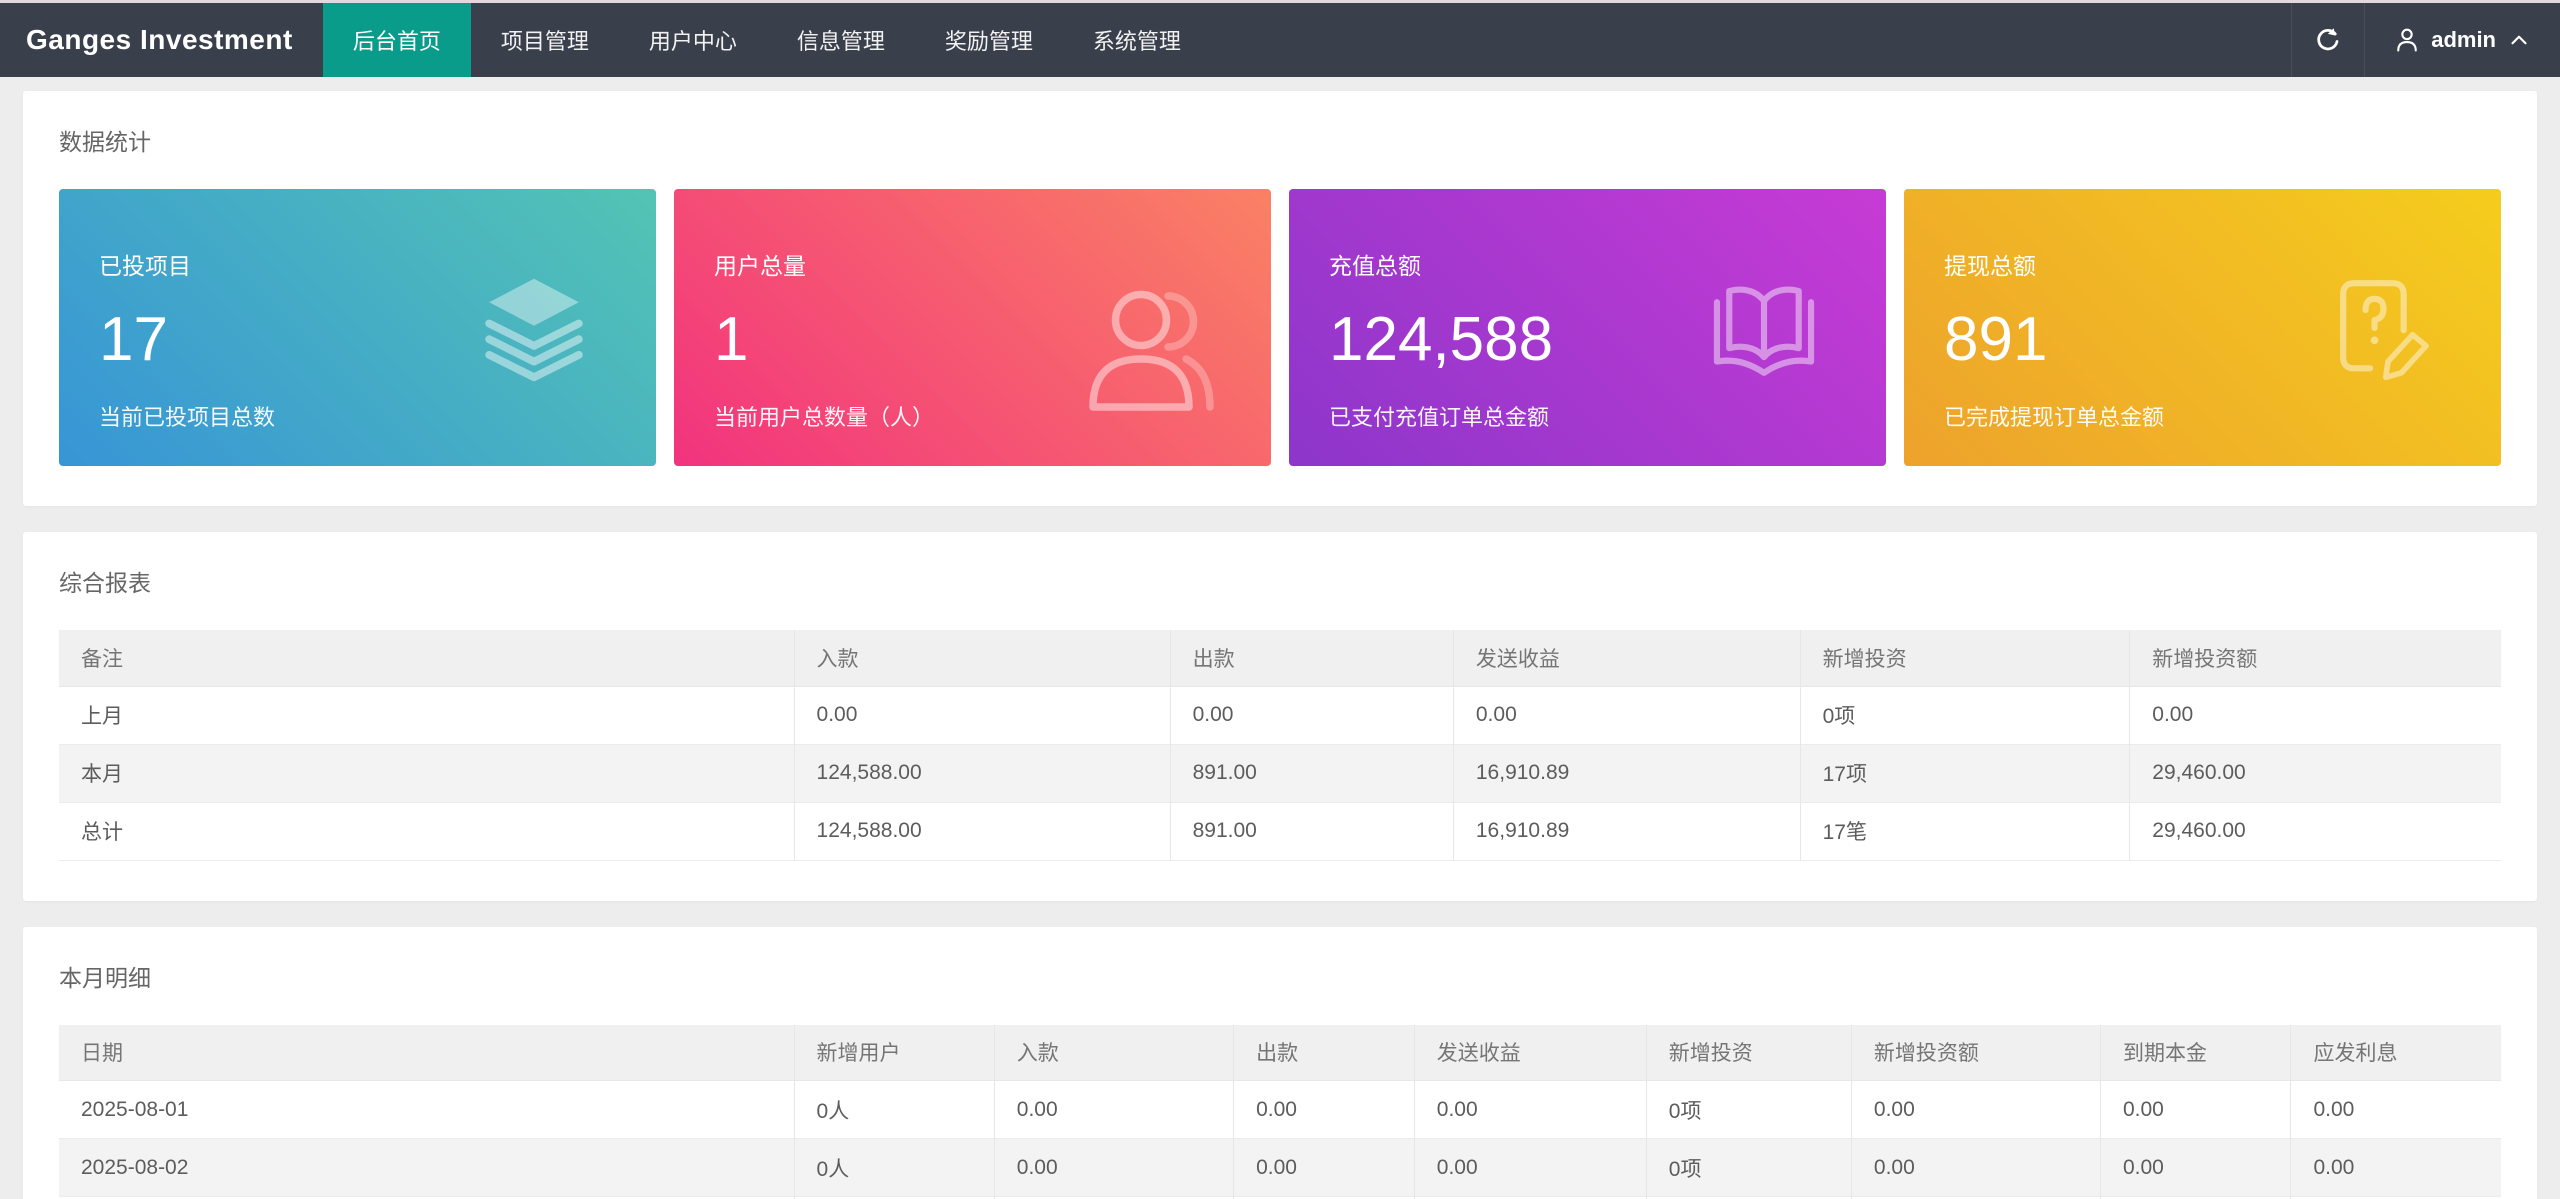  Describe the element at coordinates (534, 329) in the screenshot. I see `layers-icon` at that location.